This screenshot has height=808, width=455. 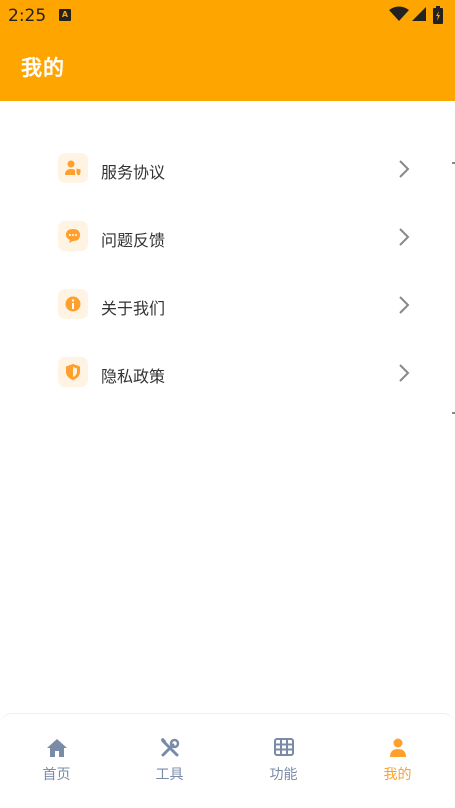 What do you see at coordinates (56, 775) in the screenshot?
I see `tab-label: 首页` at bounding box center [56, 775].